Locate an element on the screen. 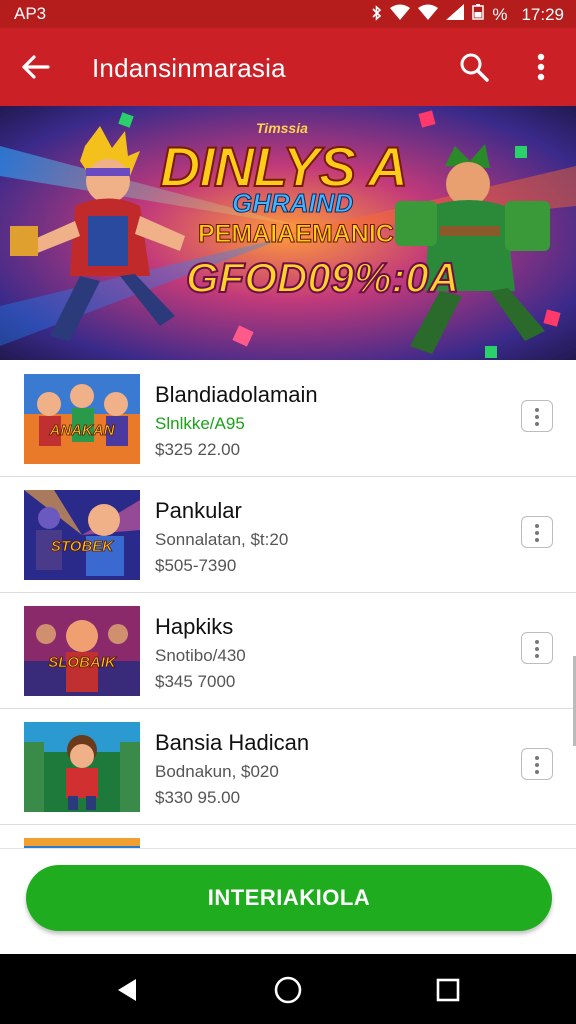 Image resolution: width=576 pixels, height=1024 pixels. nav-back-button is located at coordinates (128, 990).